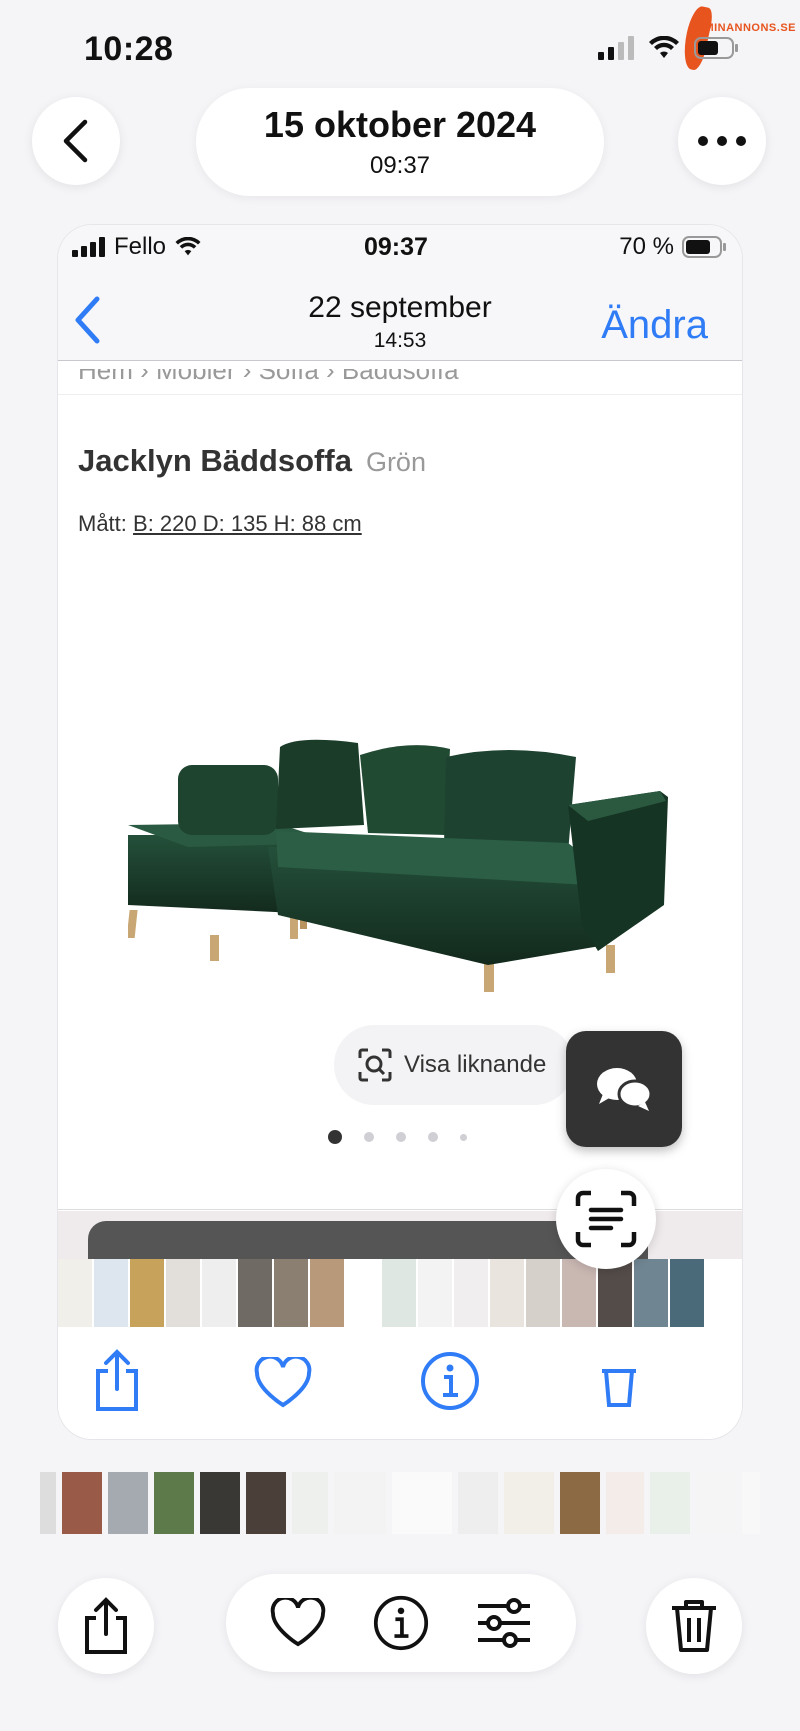 Image resolution: width=800 pixels, height=1731 pixels. I want to click on inner-wifi-icon, so click(188, 246).